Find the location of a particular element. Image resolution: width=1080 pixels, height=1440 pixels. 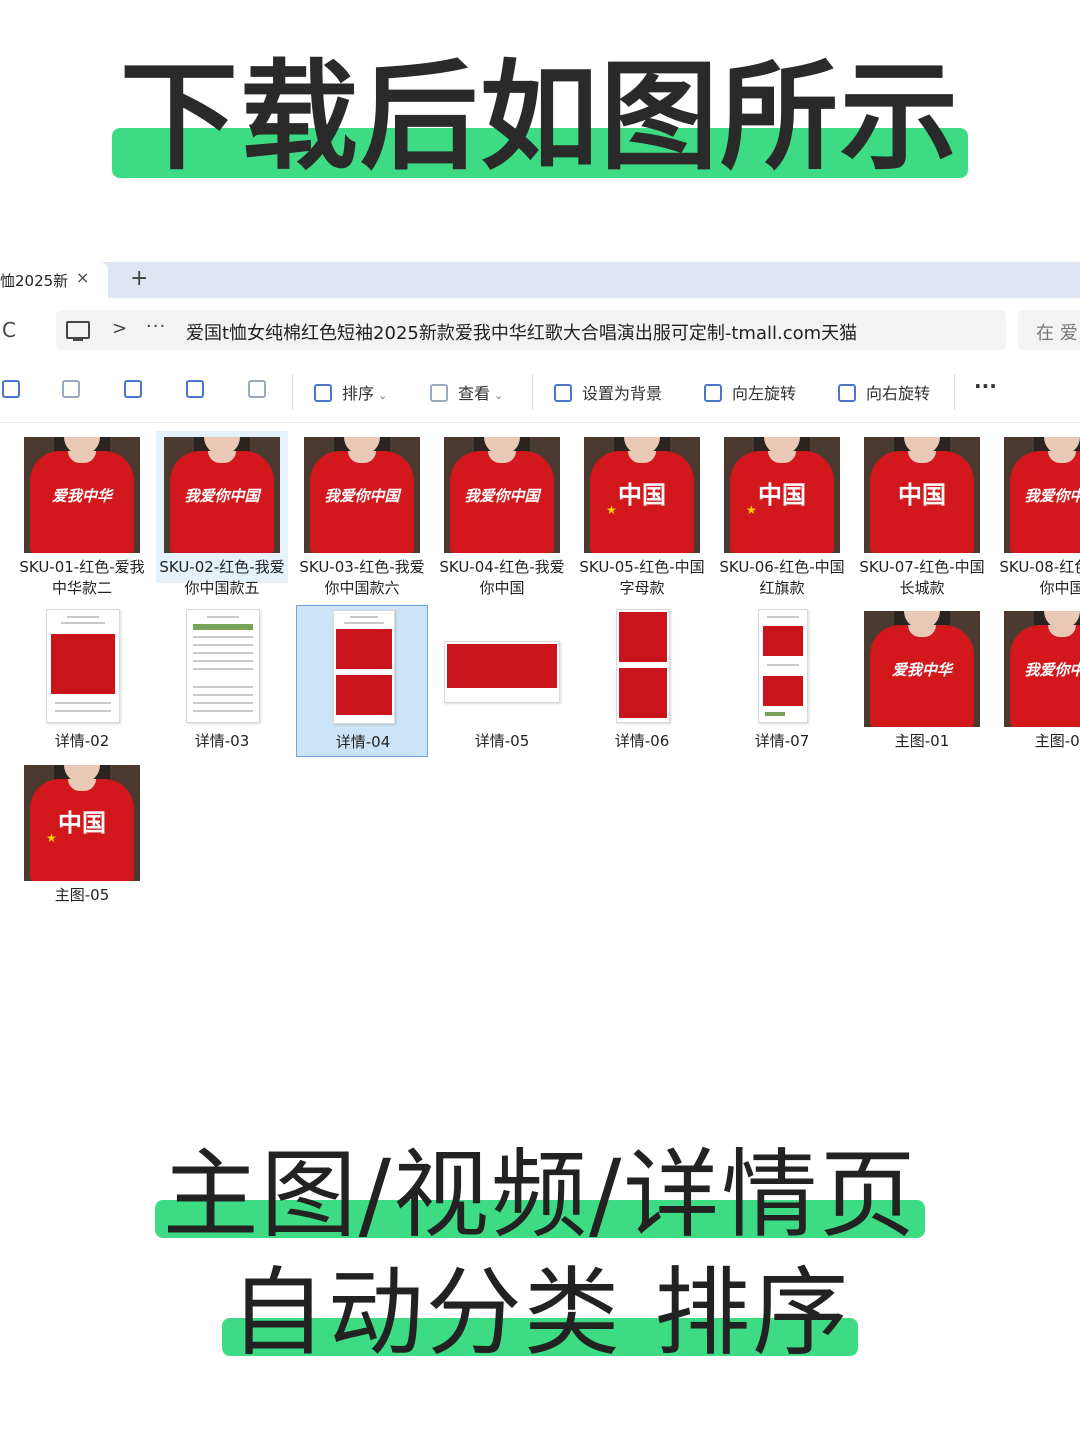

sort-label: 排序 is located at coordinates (358, 393).